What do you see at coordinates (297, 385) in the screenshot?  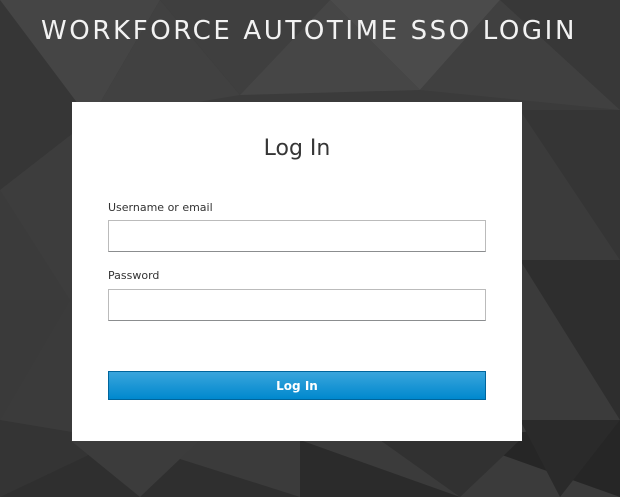 I see `login-button: Log In` at bounding box center [297, 385].